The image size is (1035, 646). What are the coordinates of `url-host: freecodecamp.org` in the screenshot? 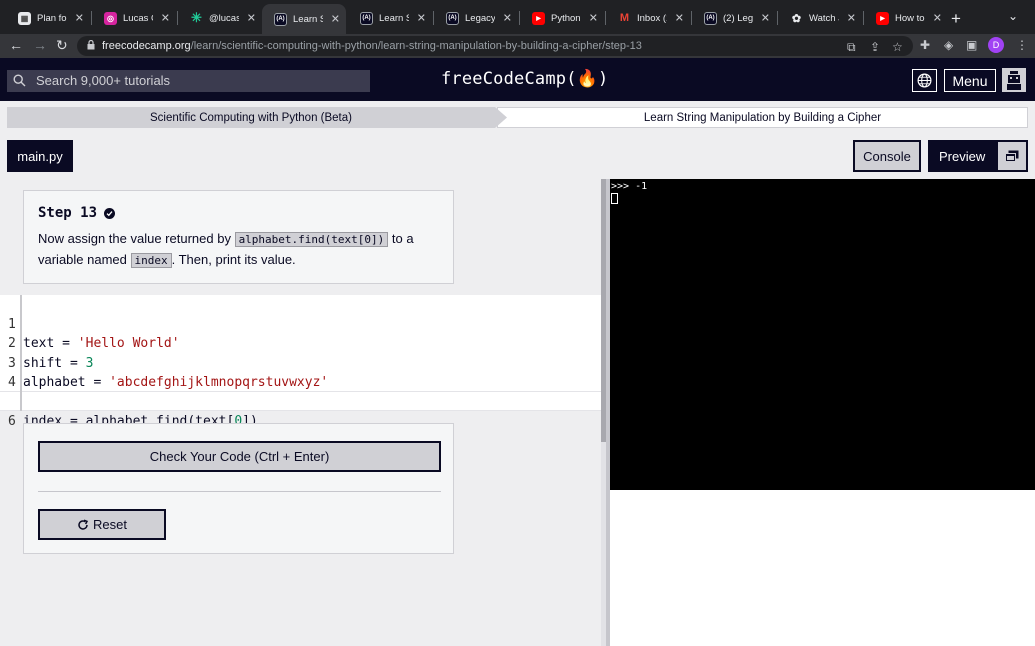 It's located at (146, 46).